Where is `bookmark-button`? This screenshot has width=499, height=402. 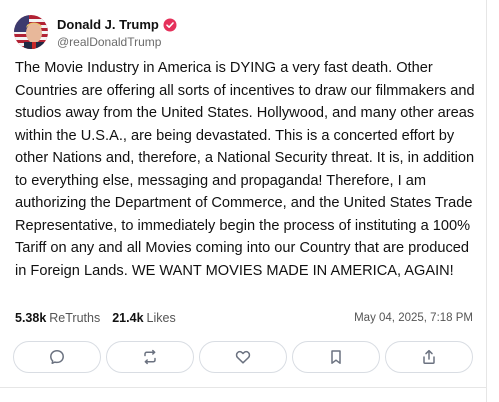 bookmark-button is located at coordinates (336, 357).